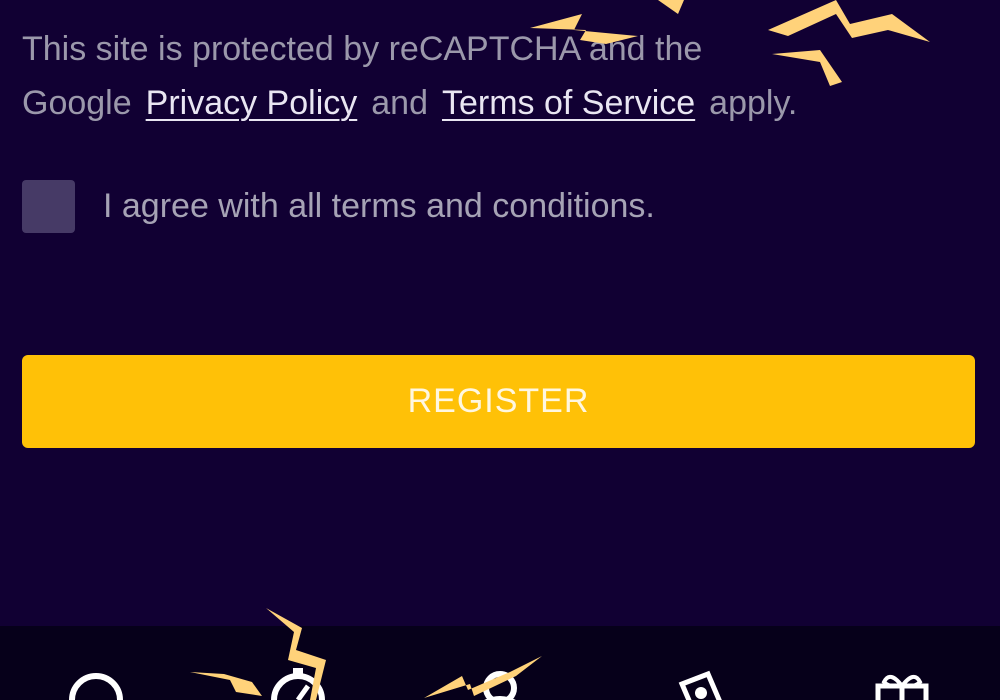 The width and height of the screenshot is (1000, 700). I want to click on search-icon, so click(96, 683).